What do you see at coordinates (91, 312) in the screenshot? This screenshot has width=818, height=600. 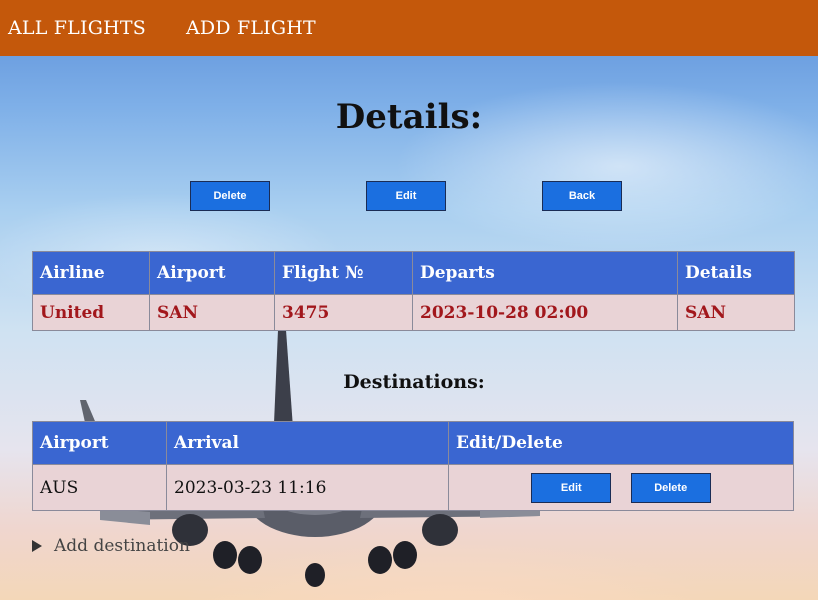 I see `cell-airline: United` at bounding box center [91, 312].